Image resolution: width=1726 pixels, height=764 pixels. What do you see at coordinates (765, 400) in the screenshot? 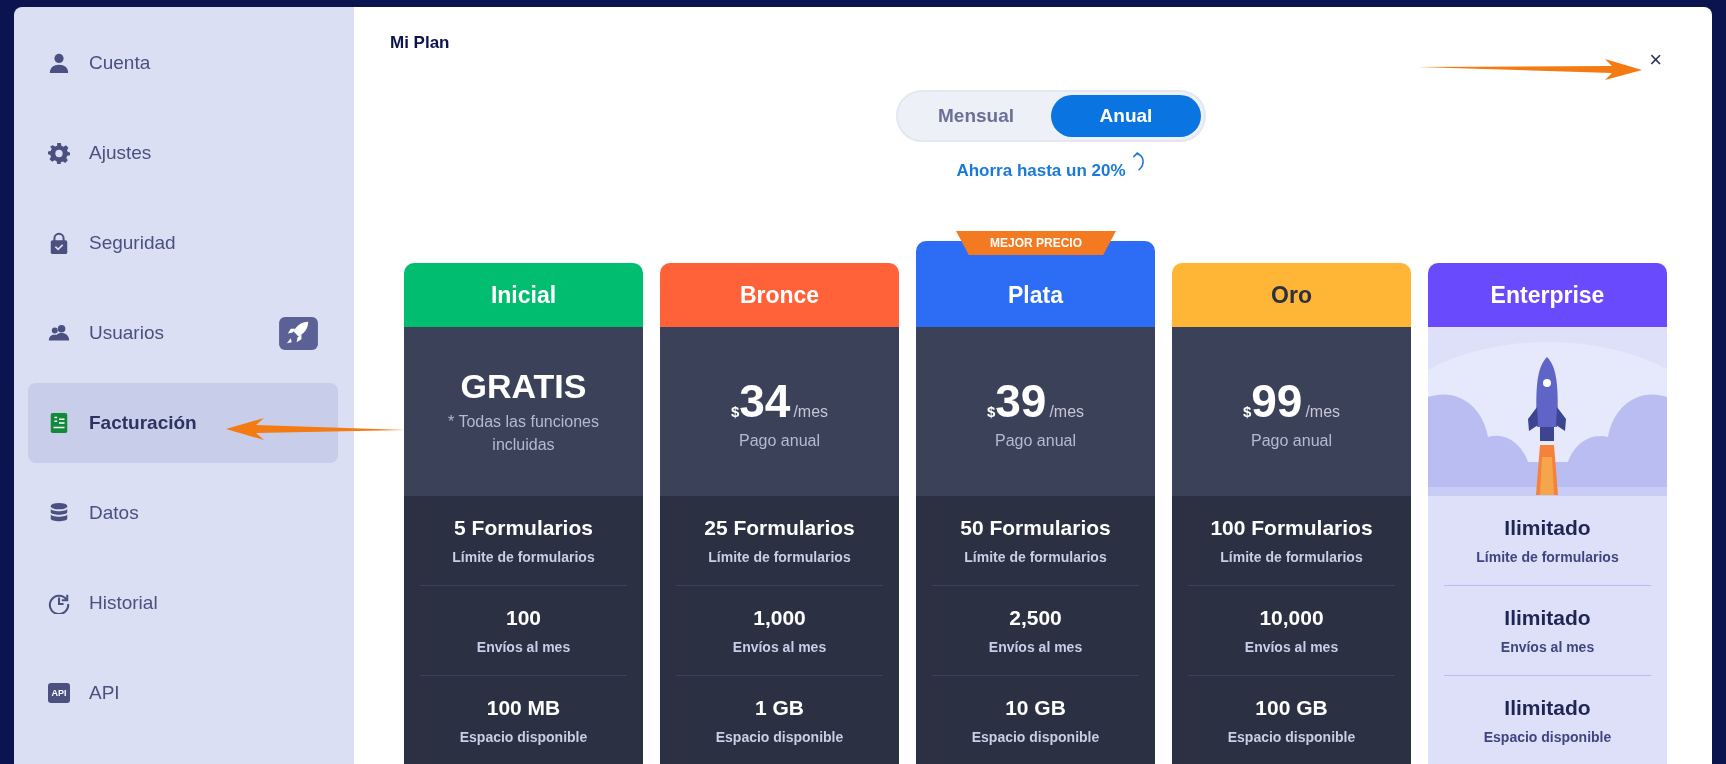
I see `plan-price: 34` at bounding box center [765, 400].